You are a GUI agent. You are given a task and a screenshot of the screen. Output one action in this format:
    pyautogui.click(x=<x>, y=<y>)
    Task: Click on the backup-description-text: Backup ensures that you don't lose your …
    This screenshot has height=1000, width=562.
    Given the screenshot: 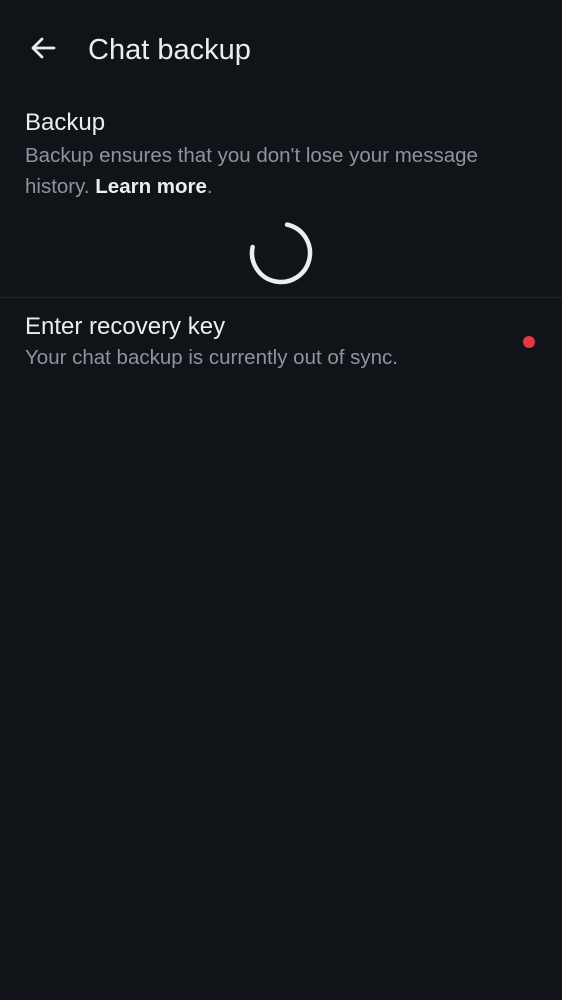 What is the action you would take?
    pyautogui.click(x=251, y=171)
    